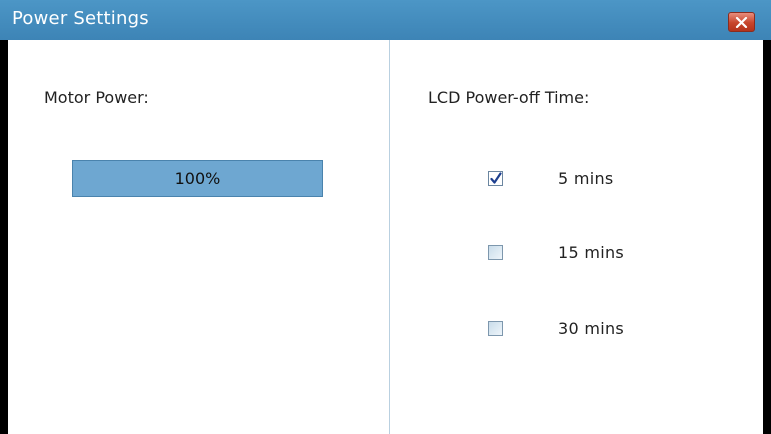 The image size is (771, 434). I want to click on lcd-option-15-mins: 15 mins, so click(588, 252).